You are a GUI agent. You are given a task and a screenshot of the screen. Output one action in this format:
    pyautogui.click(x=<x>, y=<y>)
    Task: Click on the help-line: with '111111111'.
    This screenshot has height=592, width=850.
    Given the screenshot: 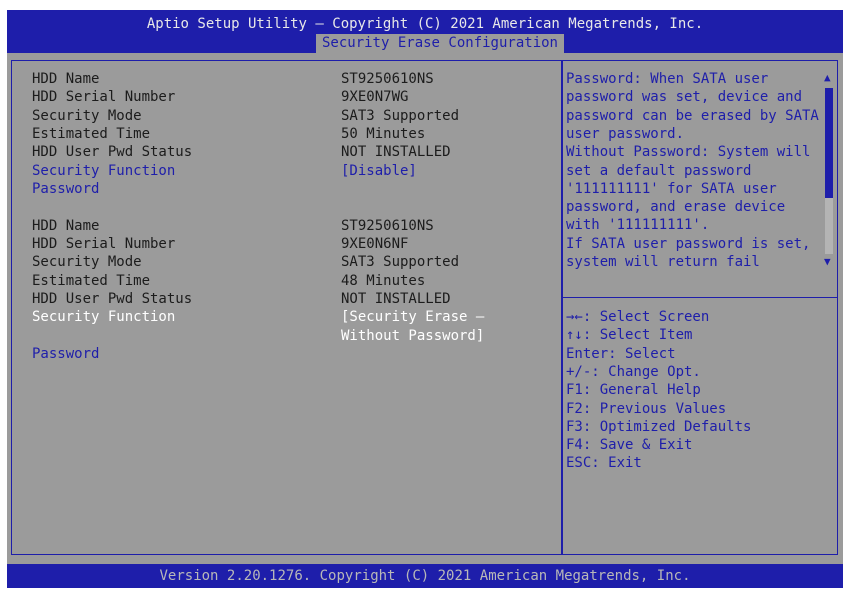 What is the action you would take?
    pyautogui.click(x=638, y=225)
    